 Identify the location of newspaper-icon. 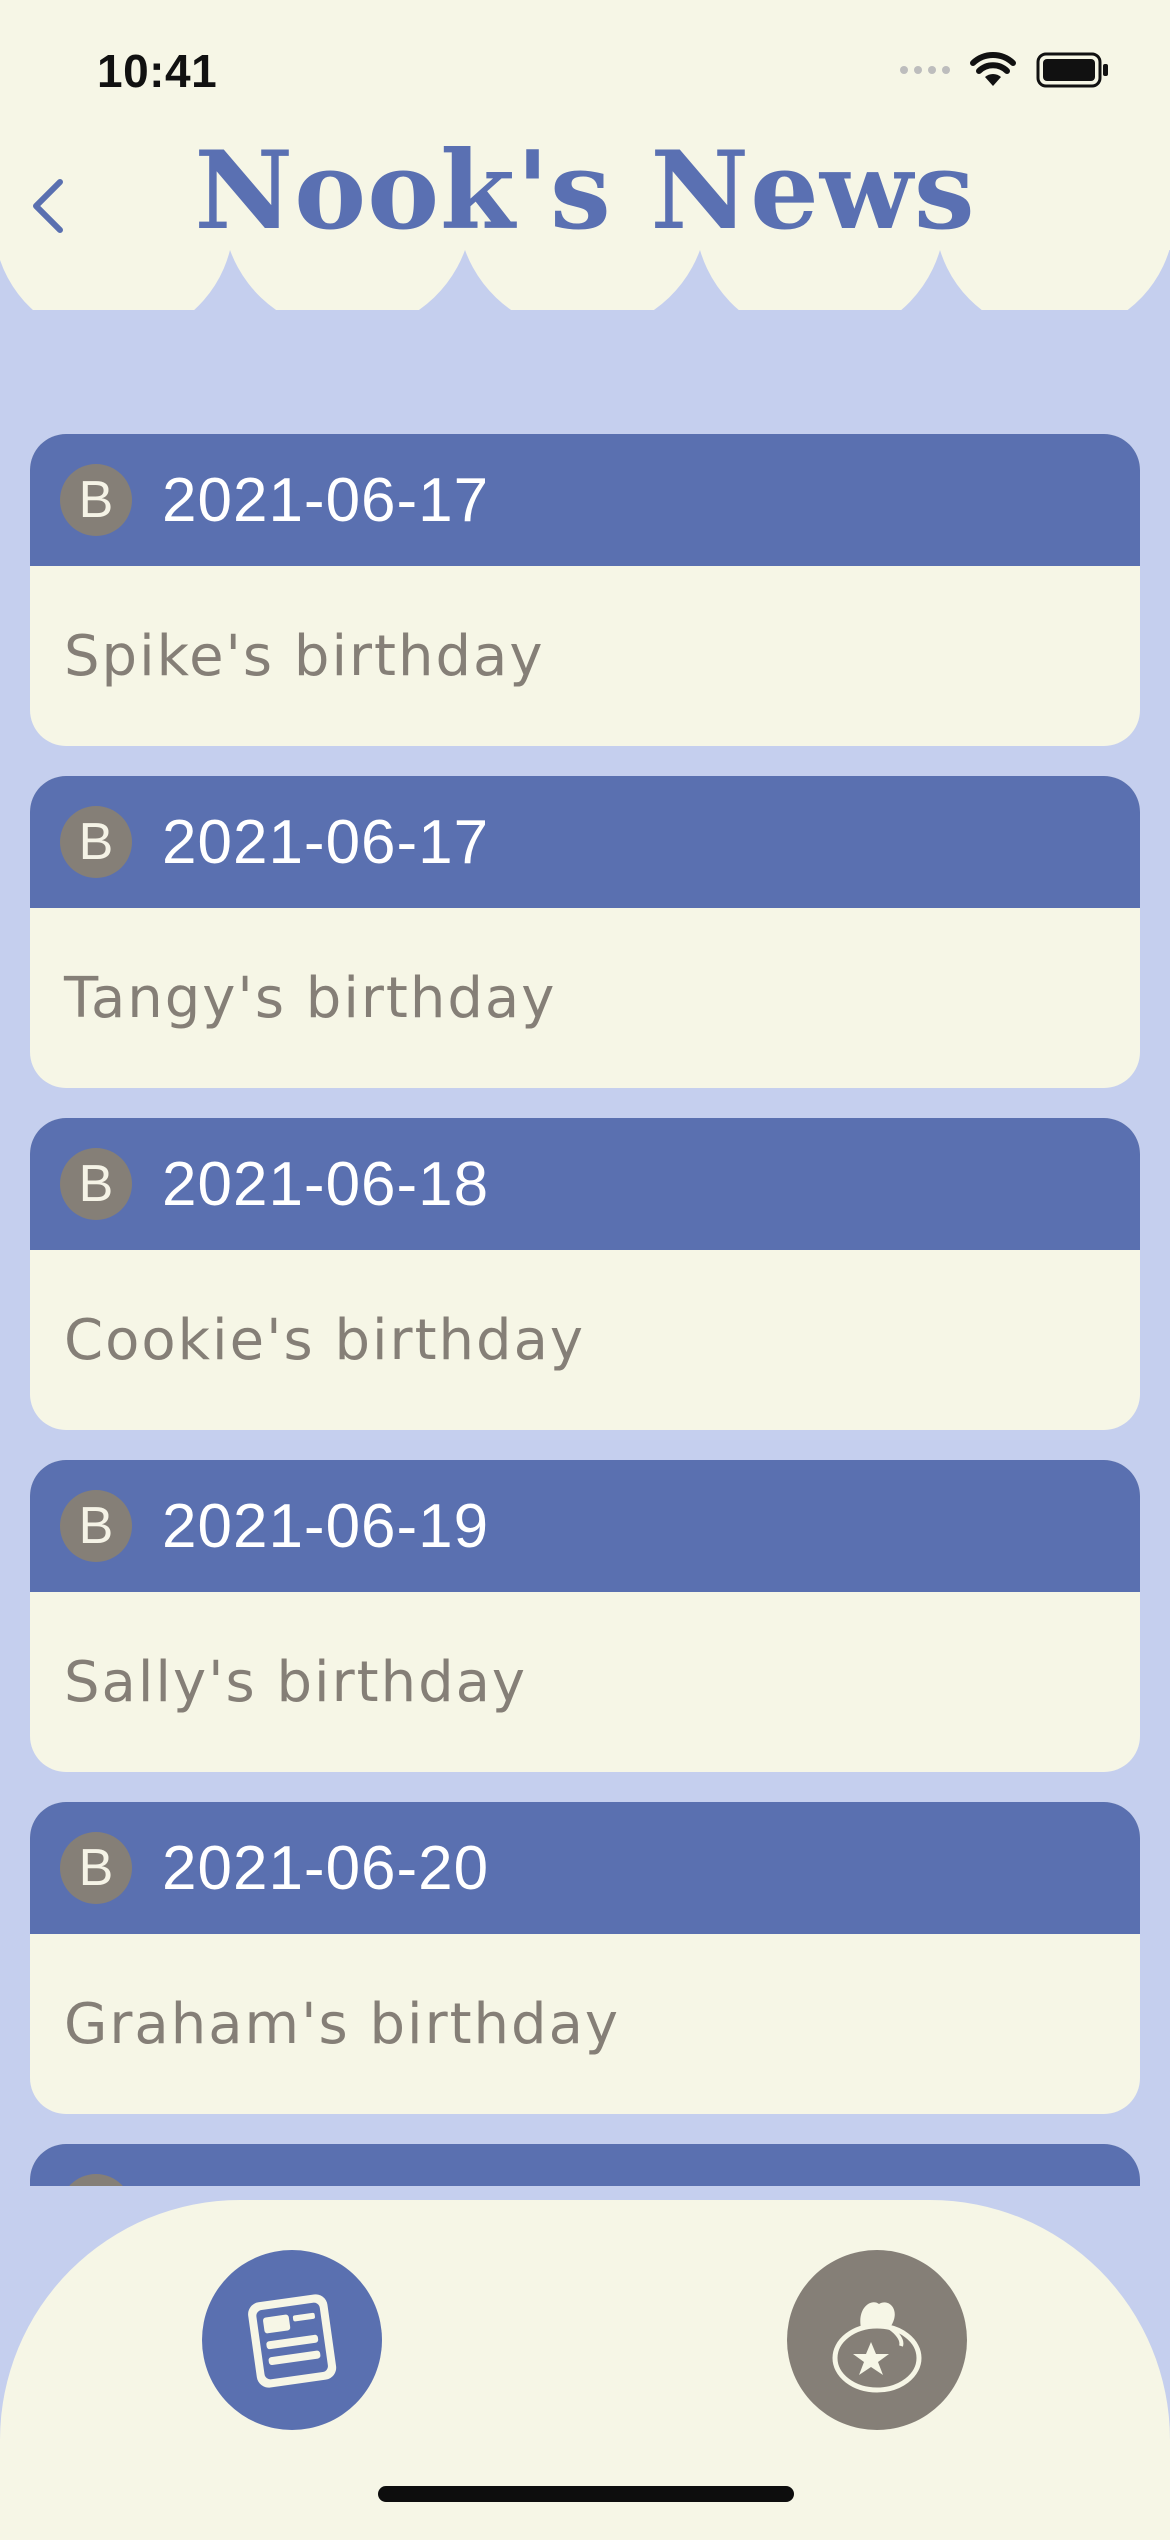
(292, 2341).